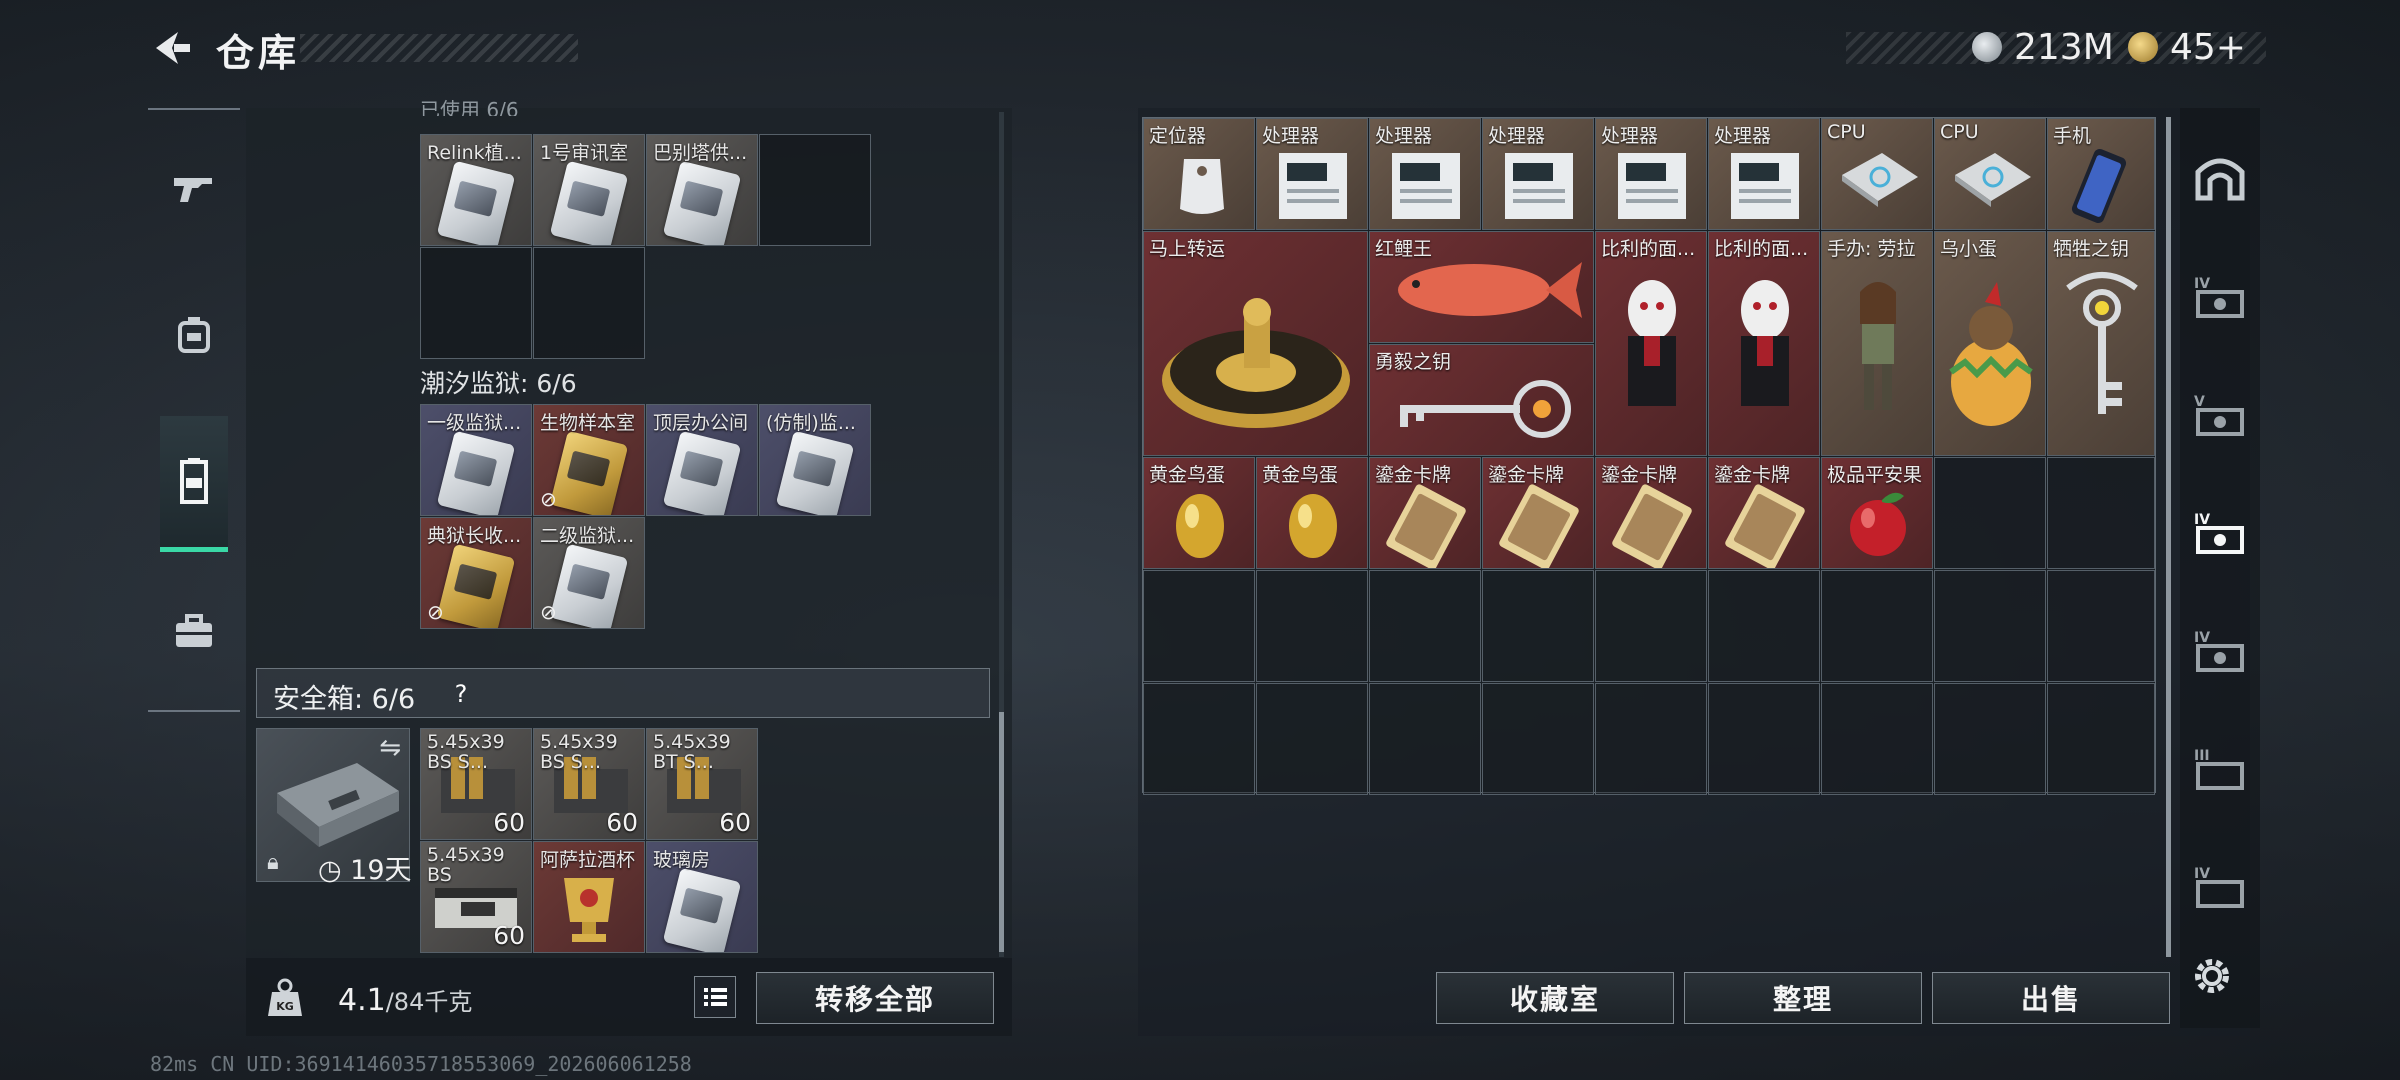 The height and width of the screenshot is (1080, 2400). What do you see at coordinates (1178, 136) in the screenshot?
I see `item-label: 定位器` at bounding box center [1178, 136].